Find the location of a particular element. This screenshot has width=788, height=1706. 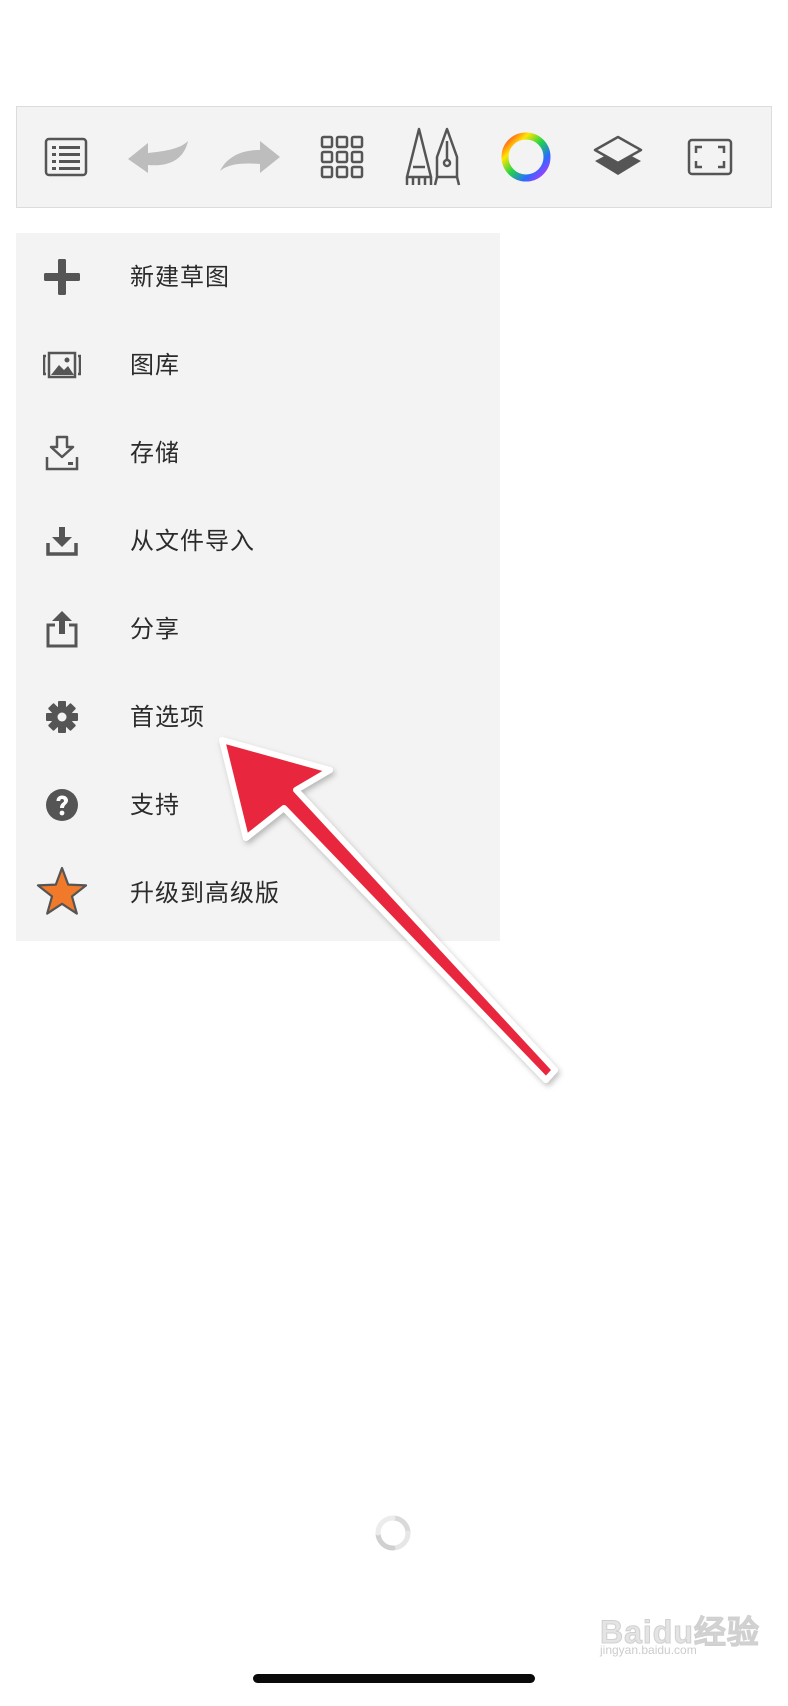

menu-item-label: 首选项 is located at coordinates (167, 717).